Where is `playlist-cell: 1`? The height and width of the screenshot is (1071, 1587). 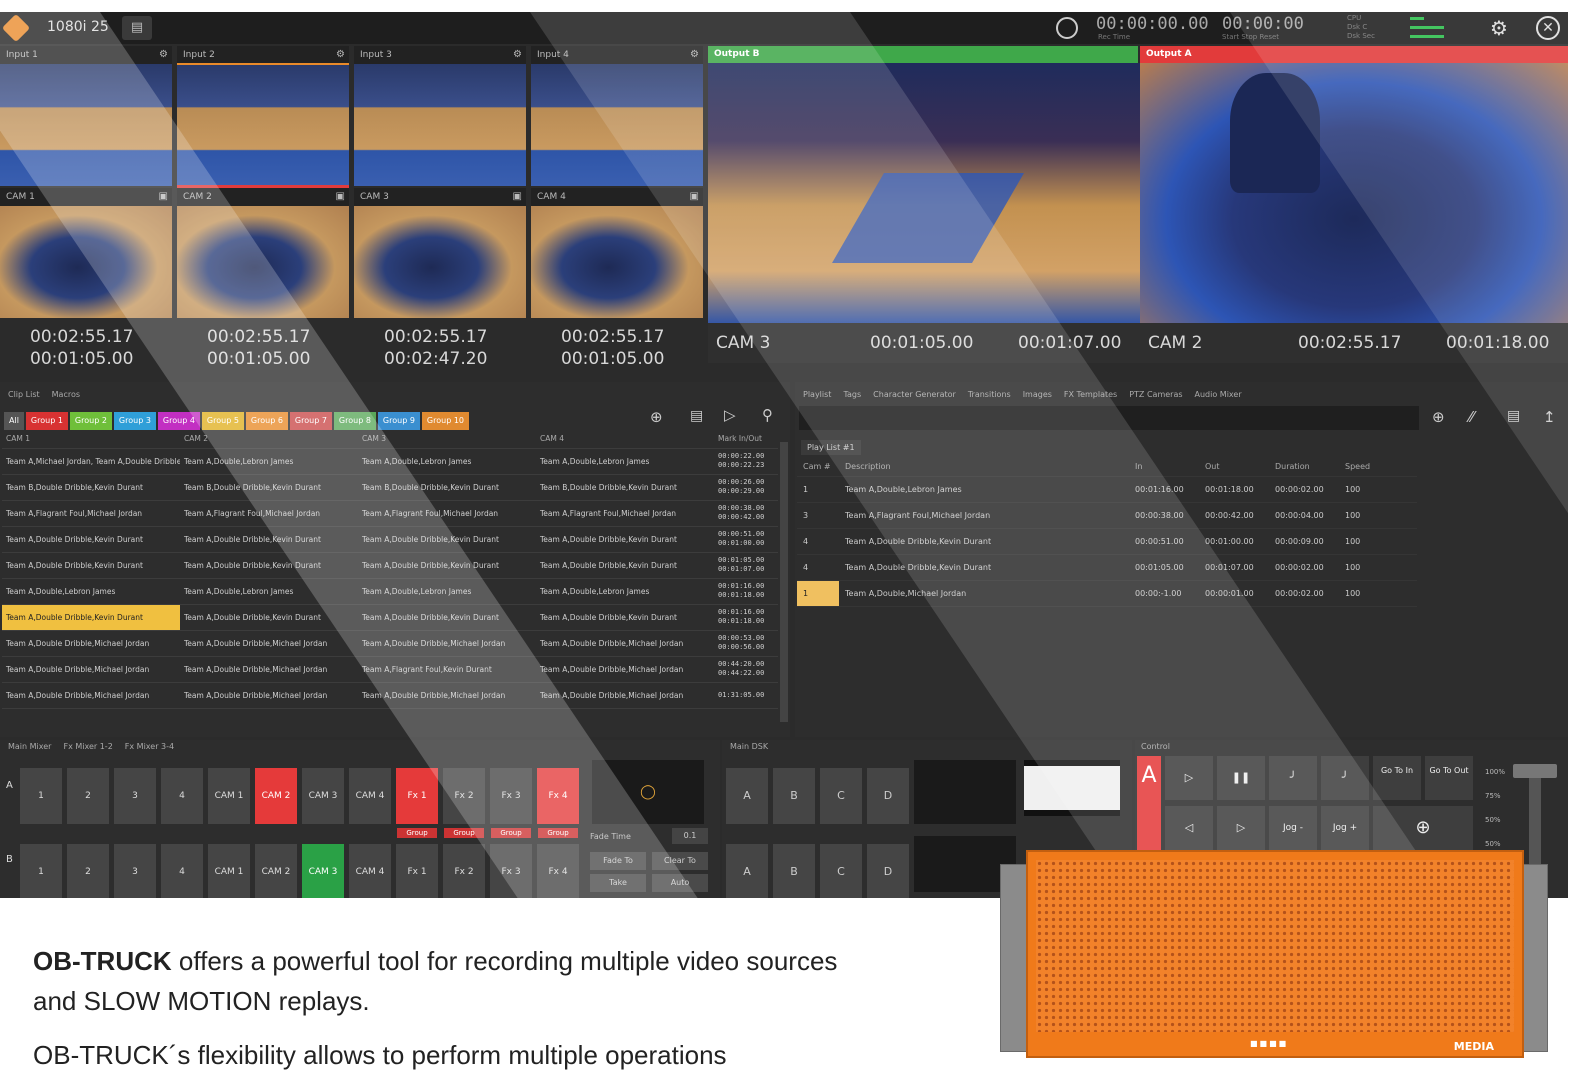
playlist-cell: 1 is located at coordinates (818, 489).